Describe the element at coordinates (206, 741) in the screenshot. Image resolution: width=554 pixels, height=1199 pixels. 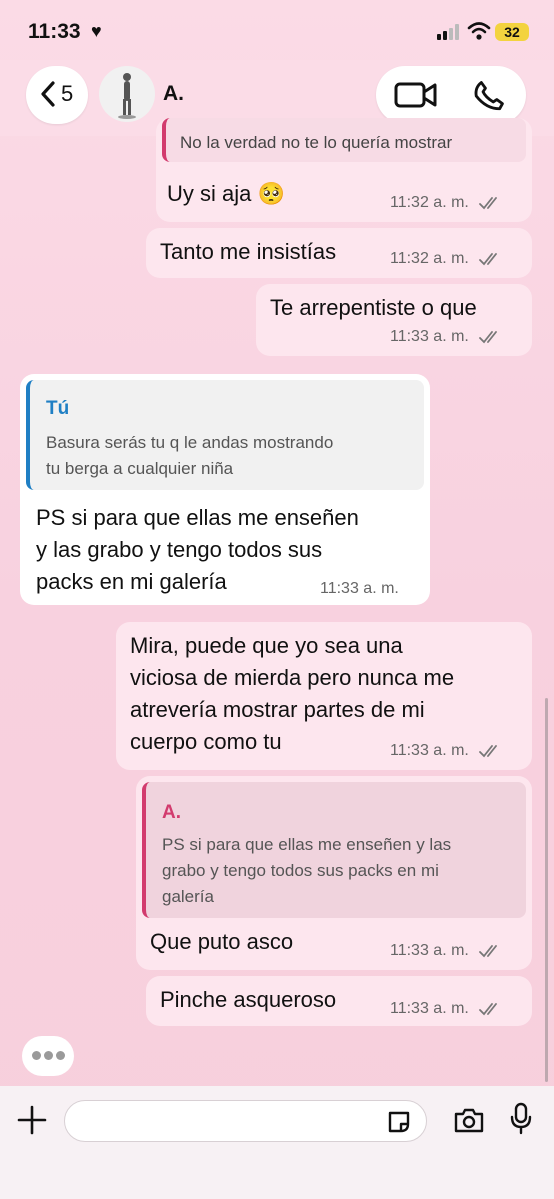
I see `message-text: cuerpo como tu` at that location.